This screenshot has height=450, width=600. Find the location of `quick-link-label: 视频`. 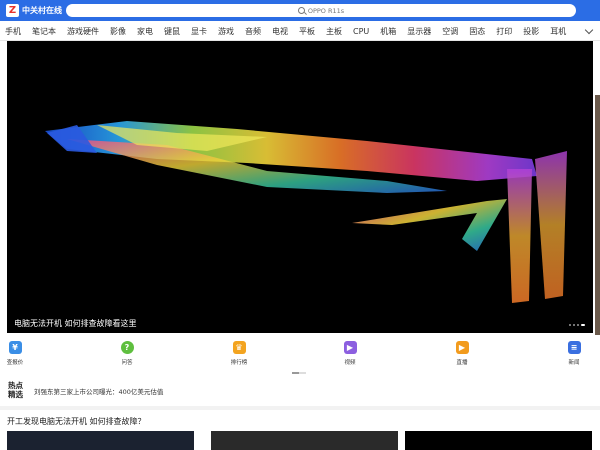

quick-link-label: 视频 is located at coordinates (350, 363).